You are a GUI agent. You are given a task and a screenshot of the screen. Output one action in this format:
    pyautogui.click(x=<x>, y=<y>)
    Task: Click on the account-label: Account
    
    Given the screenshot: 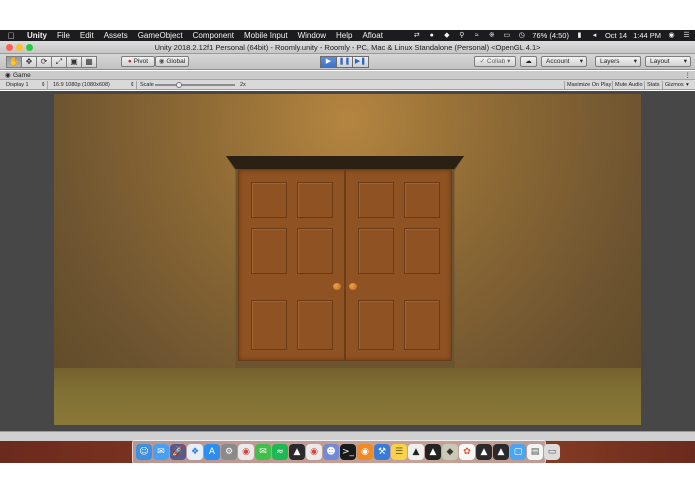 What is the action you would take?
    pyautogui.click(x=558, y=61)
    